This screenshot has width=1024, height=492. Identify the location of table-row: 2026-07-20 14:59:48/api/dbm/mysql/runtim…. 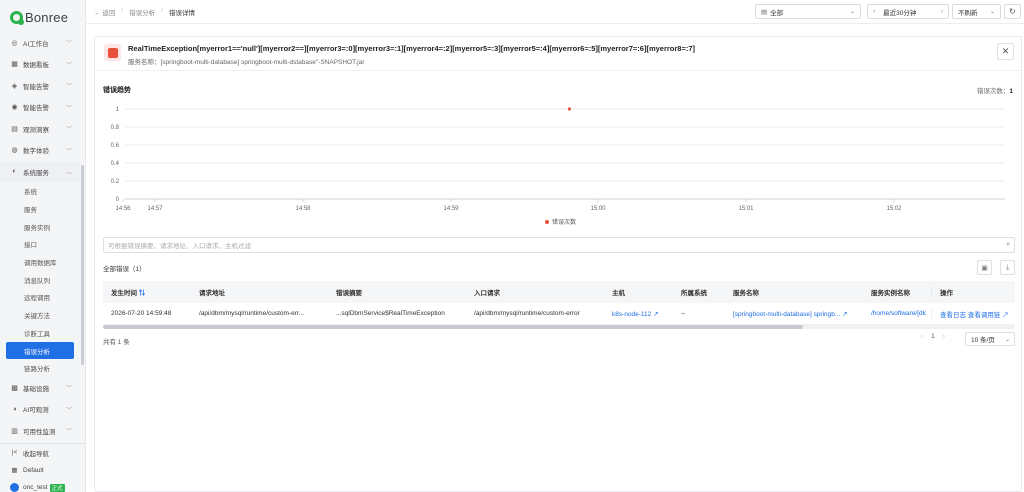
(559, 314).